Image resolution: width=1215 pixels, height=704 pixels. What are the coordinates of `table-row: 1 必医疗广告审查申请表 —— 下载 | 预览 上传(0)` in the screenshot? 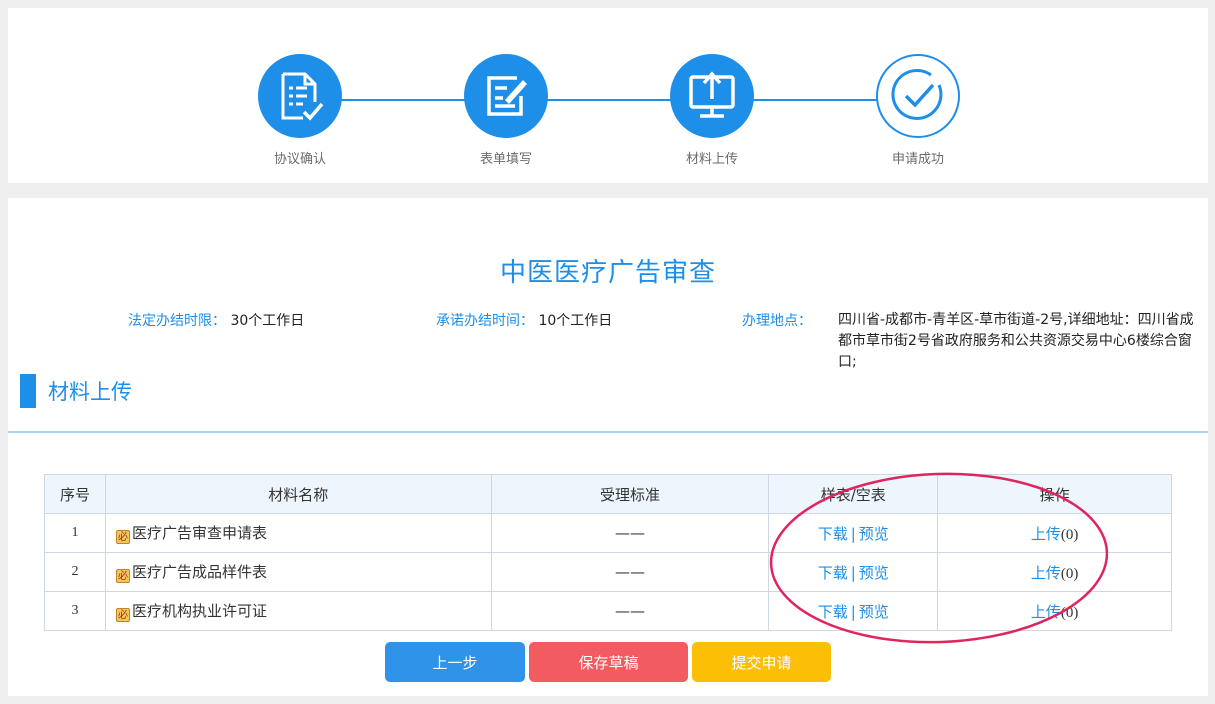 It's located at (608, 533).